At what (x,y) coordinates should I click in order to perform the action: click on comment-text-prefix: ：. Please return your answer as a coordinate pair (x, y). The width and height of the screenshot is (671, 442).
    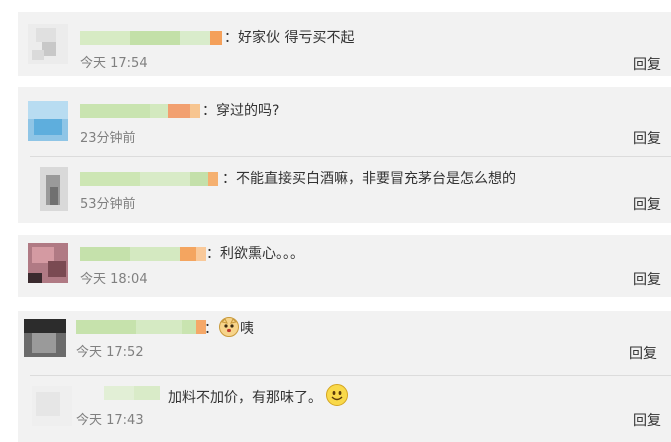
    Looking at the image, I should click on (211, 329).